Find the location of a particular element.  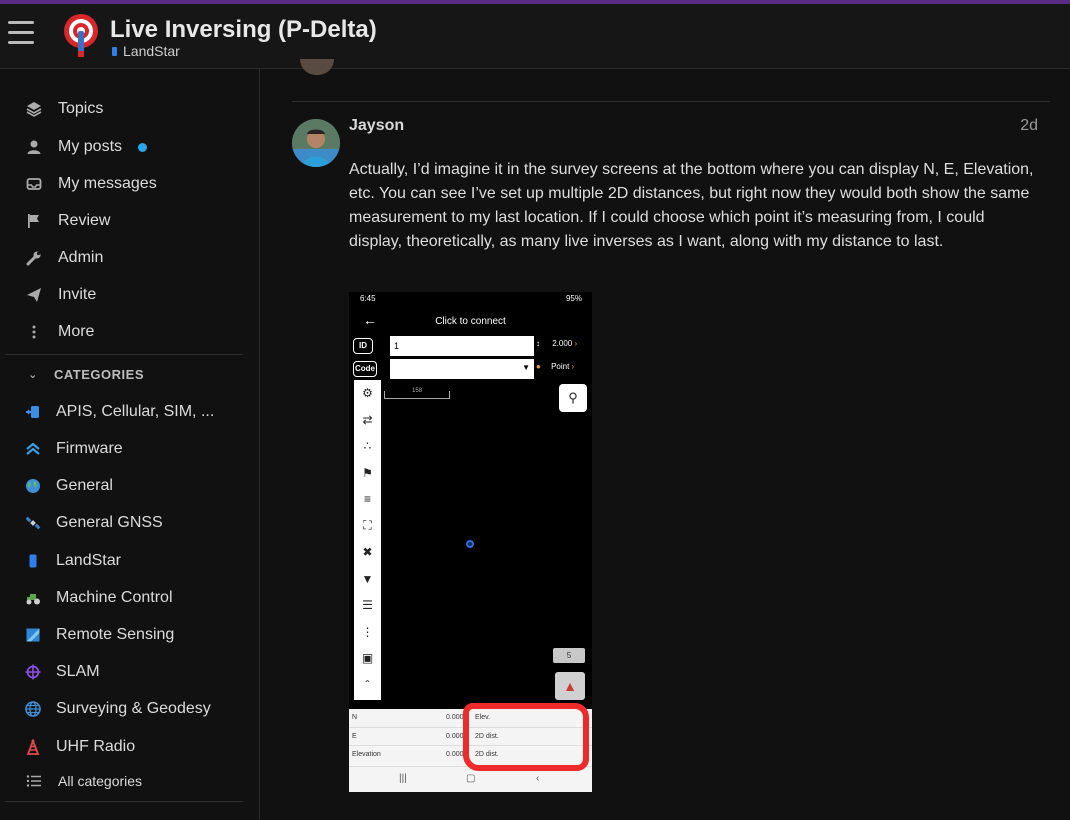

categories-section-toggle: ⌄ CATEGORIES is located at coordinates (85, 374).